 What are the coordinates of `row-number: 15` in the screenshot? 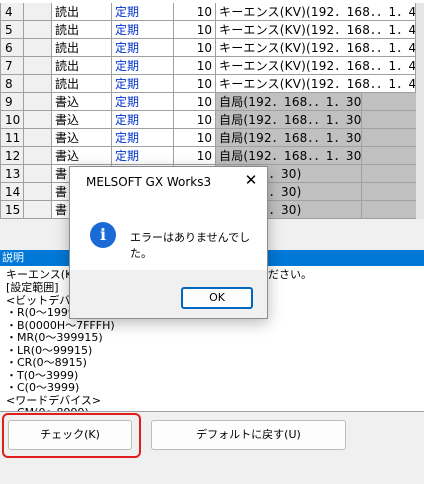 It's located at (12, 210).